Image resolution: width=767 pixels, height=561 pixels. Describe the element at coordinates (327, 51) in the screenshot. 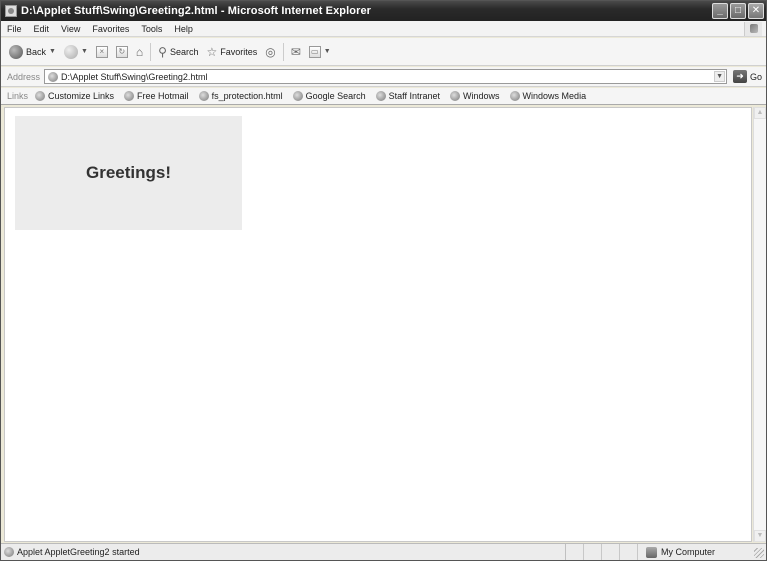

I see `print-dropdown-icon: ▼` at that location.